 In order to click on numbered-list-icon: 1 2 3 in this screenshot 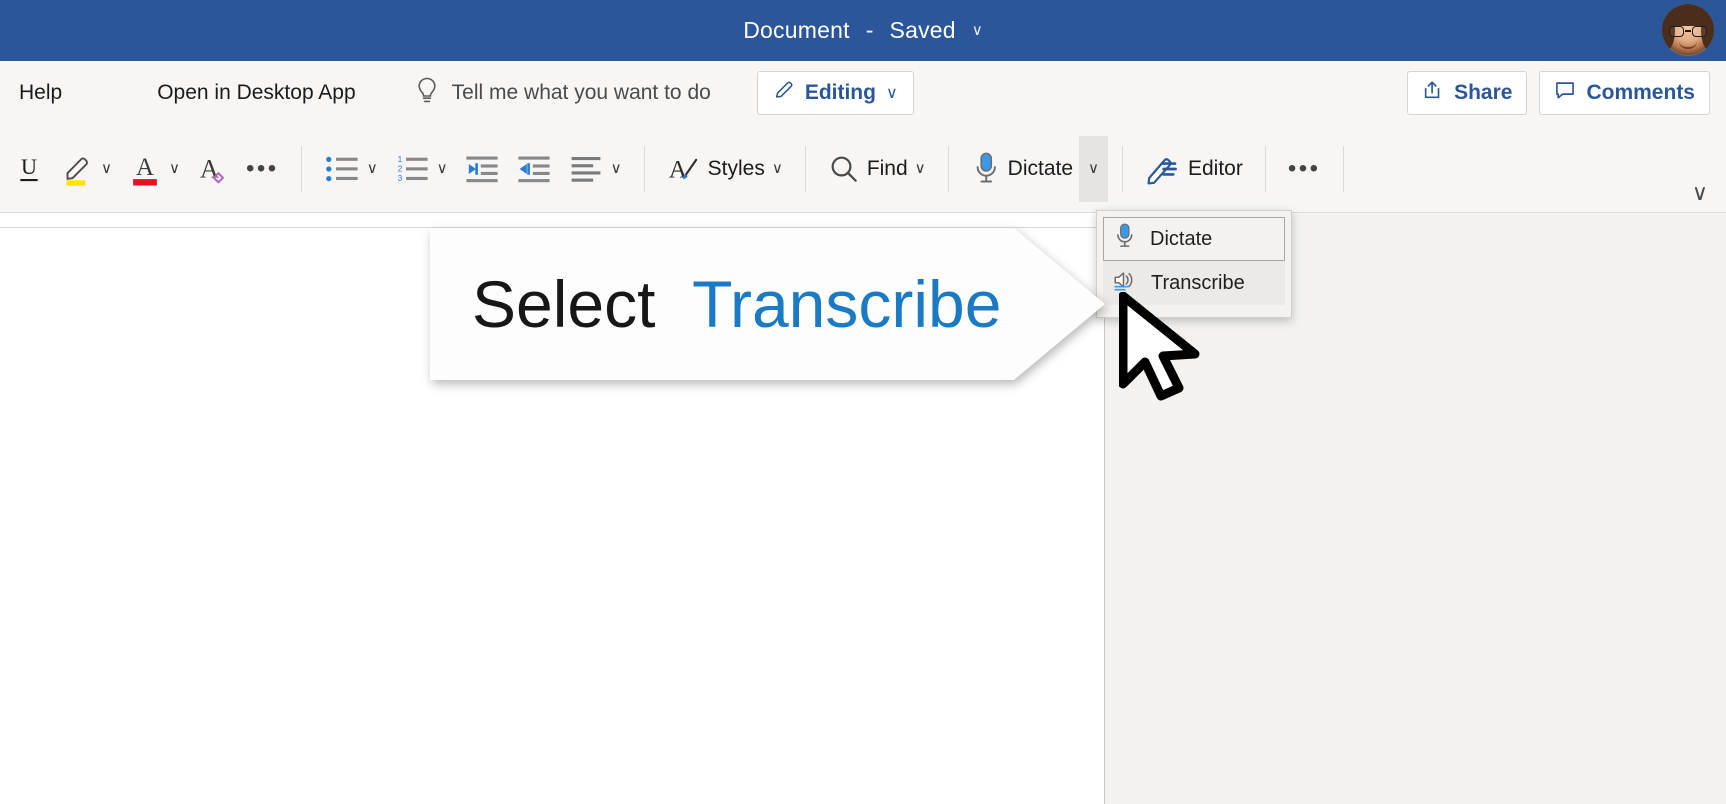, I will do `click(412, 168)`.